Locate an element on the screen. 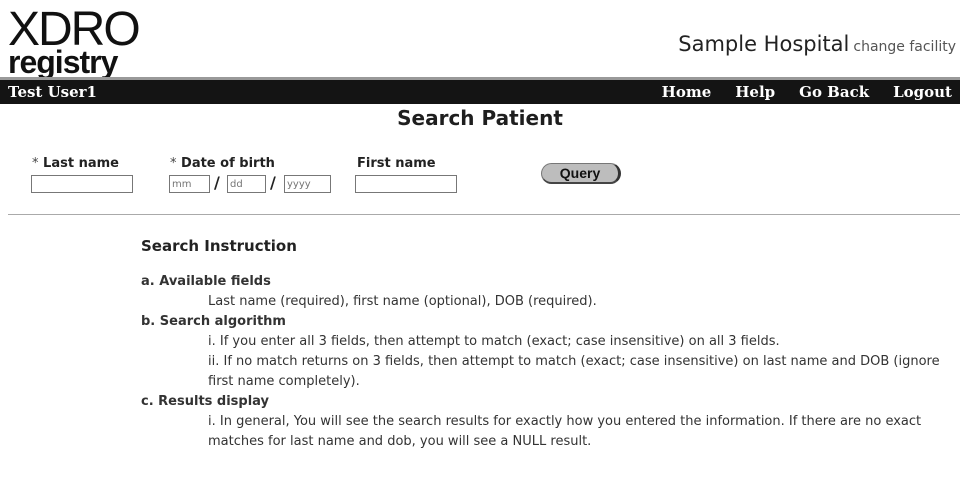  last-name-label: * Last name is located at coordinates (75, 163).